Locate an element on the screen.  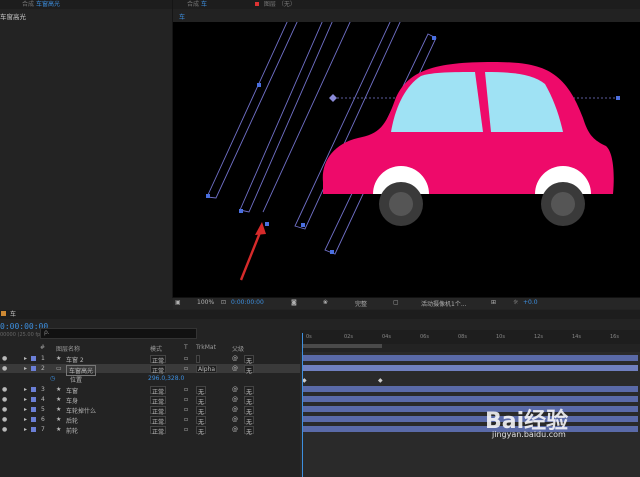
layer-name: 车轮掉什么 is located at coordinates (81, 410).